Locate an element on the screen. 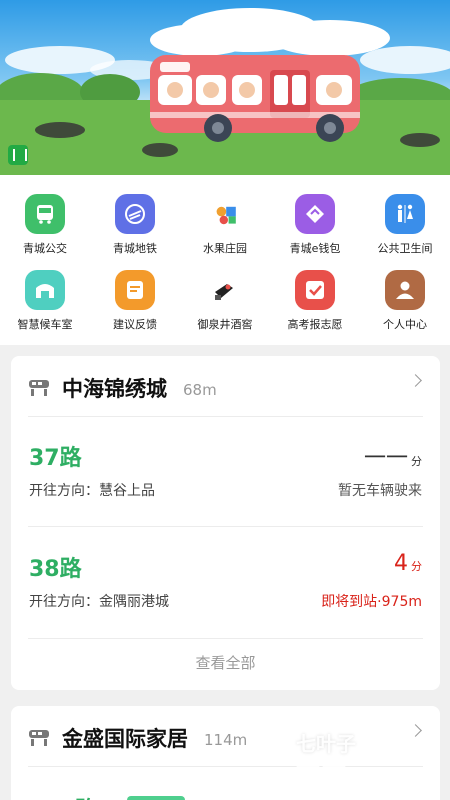 The height and width of the screenshot is (800, 450). grid-item-fruit-farm: 水果庄园 is located at coordinates (225, 225).